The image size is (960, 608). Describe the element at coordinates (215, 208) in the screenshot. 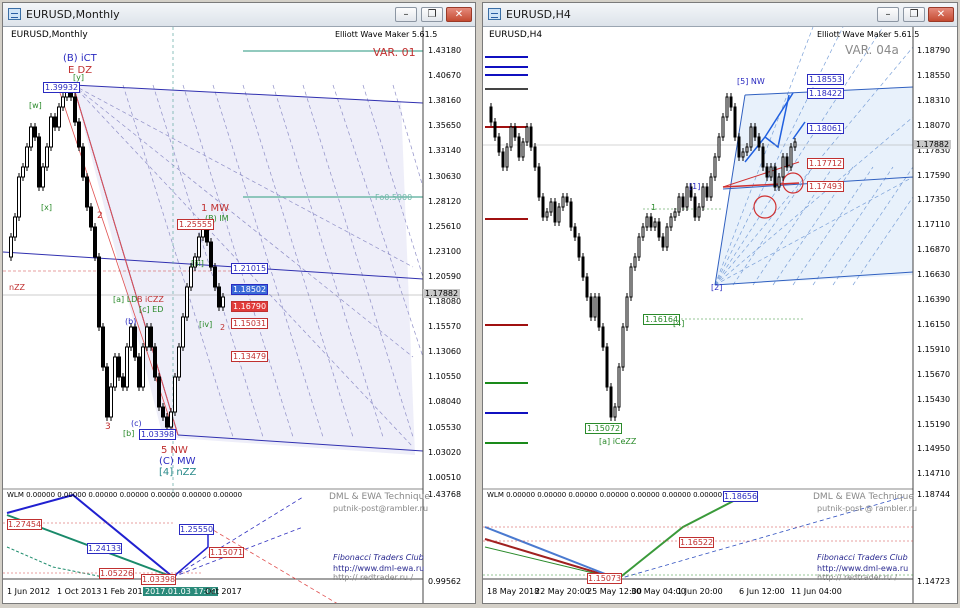

I see `wave-label: 1 MW` at that location.